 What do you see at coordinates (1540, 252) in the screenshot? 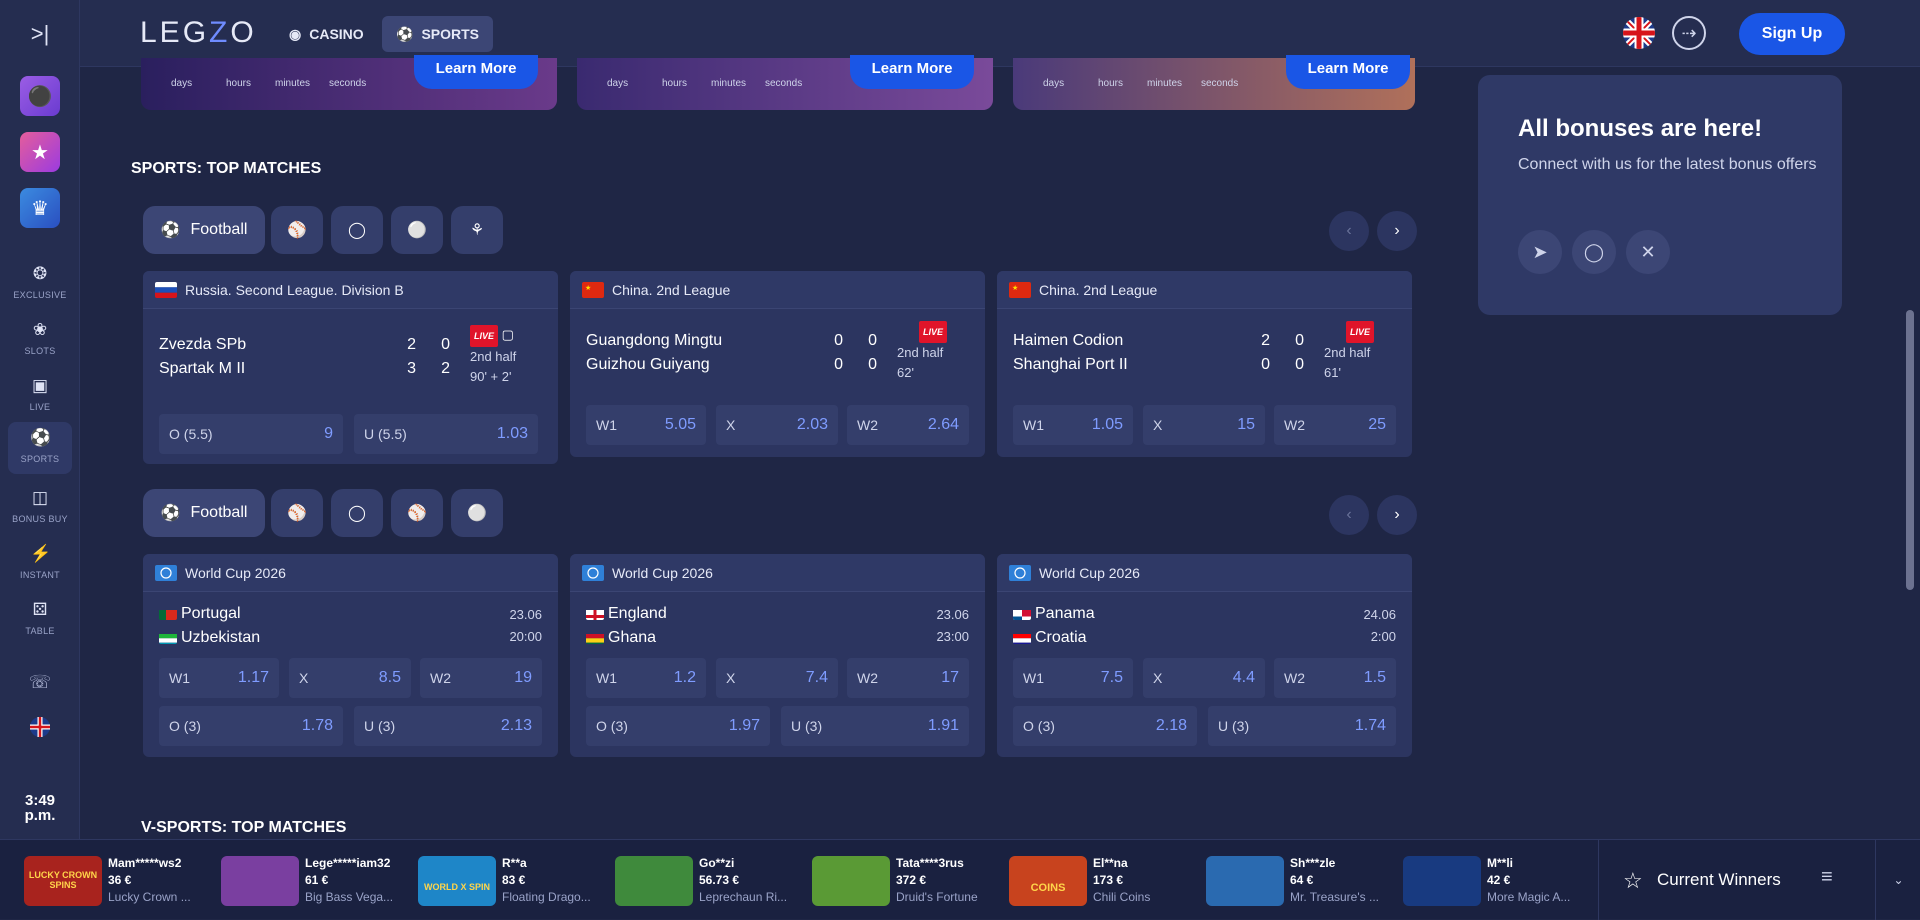
I see `telegram-icon: ➤` at bounding box center [1540, 252].